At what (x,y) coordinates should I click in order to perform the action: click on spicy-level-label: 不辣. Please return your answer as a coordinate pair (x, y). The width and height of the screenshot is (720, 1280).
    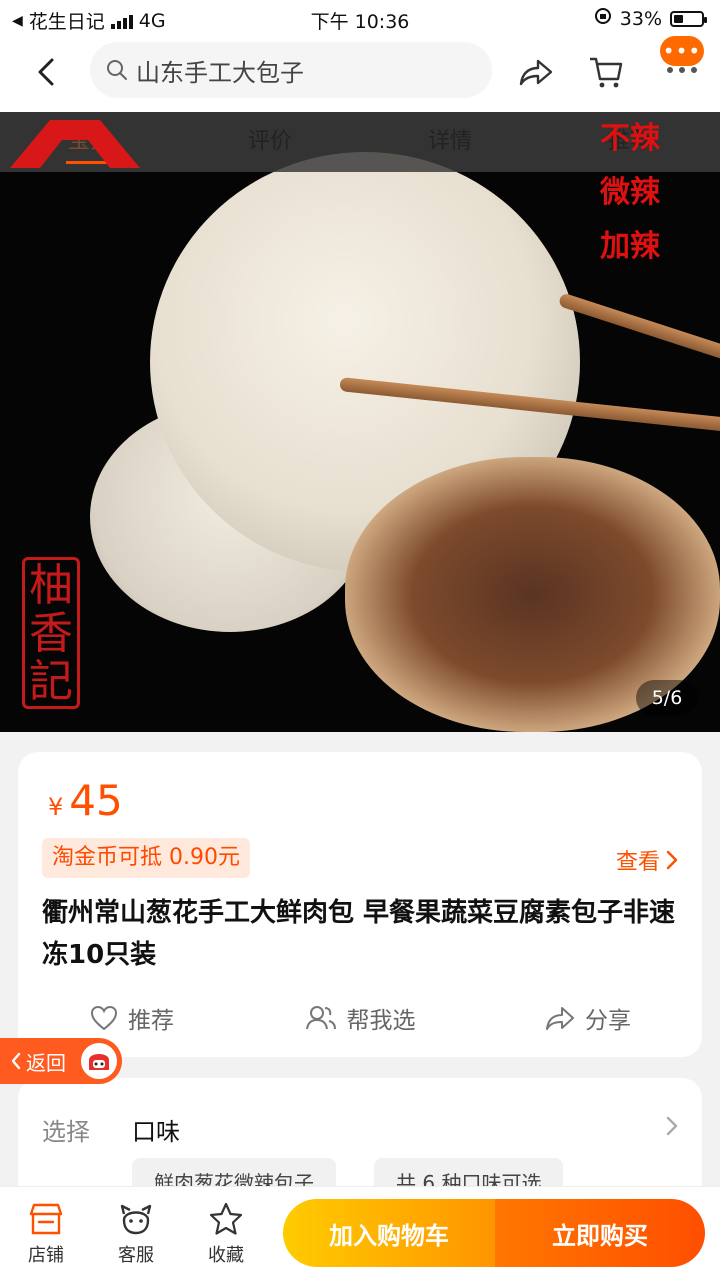
    Looking at the image, I should click on (630, 138).